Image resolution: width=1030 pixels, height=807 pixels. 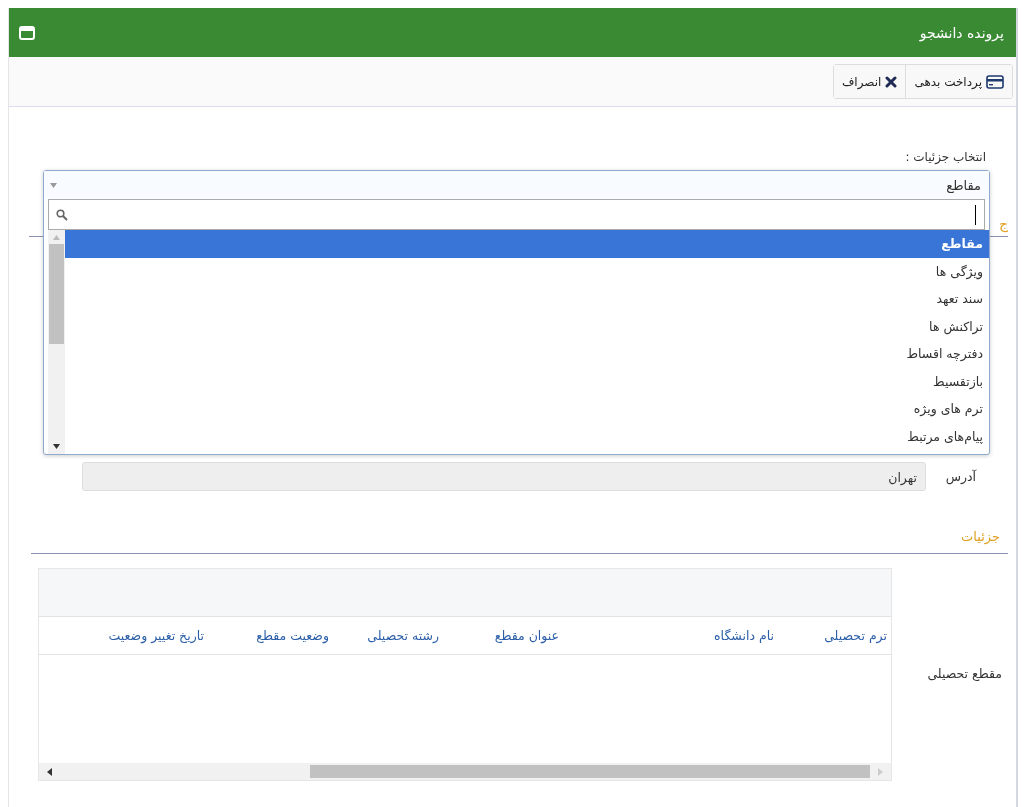 I want to click on scroll-right-icon, so click(x=880, y=771).